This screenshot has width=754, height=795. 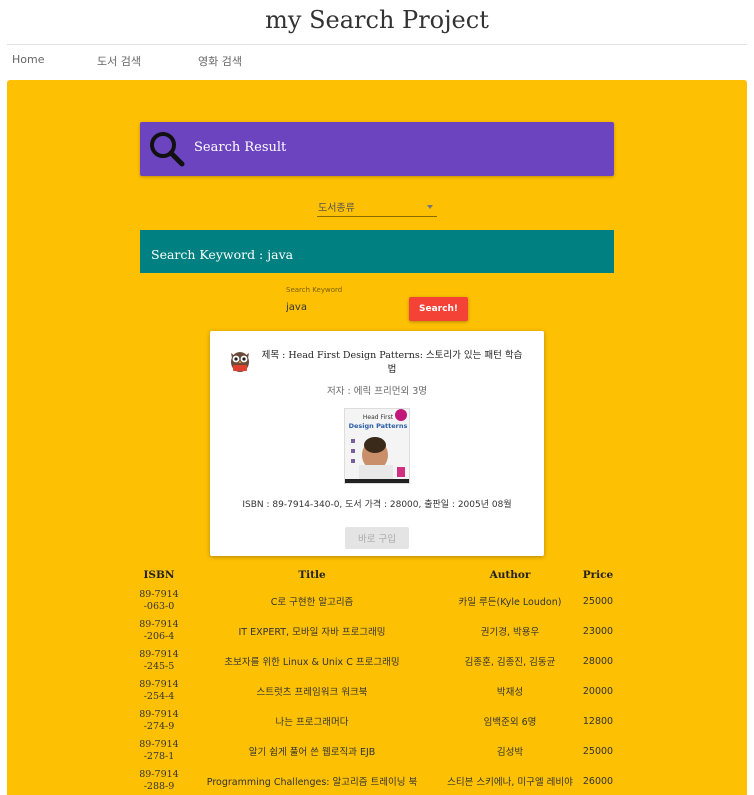 What do you see at coordinates (430, 207) in the screenshot?
I see `chevron-down-icon` at bounding box center [430, 207].